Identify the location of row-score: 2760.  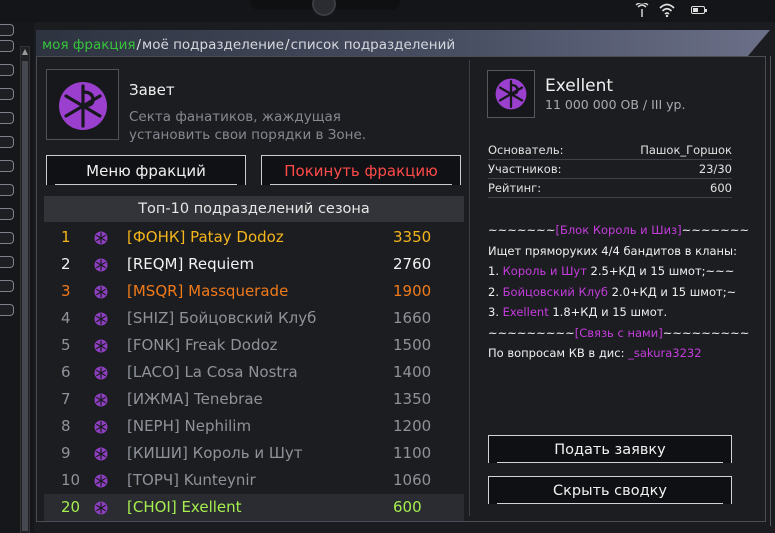
(412, 264).